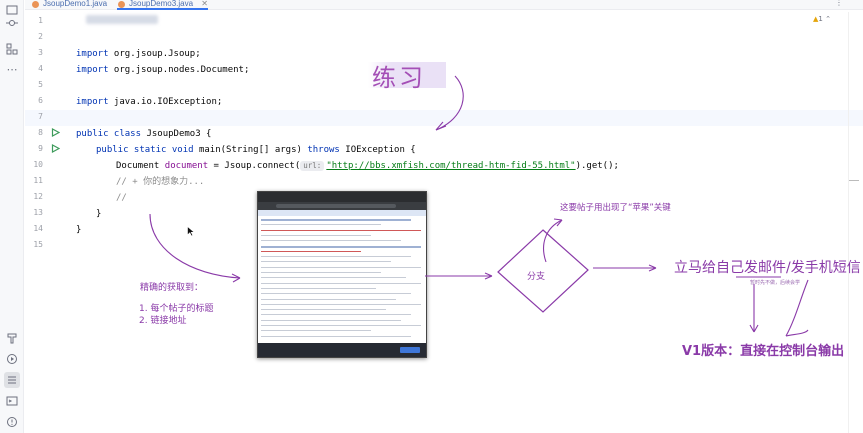  Describe the element at coordinates (195, 246) in the screenshot. I see `code-to-shot-arrow` at that location.